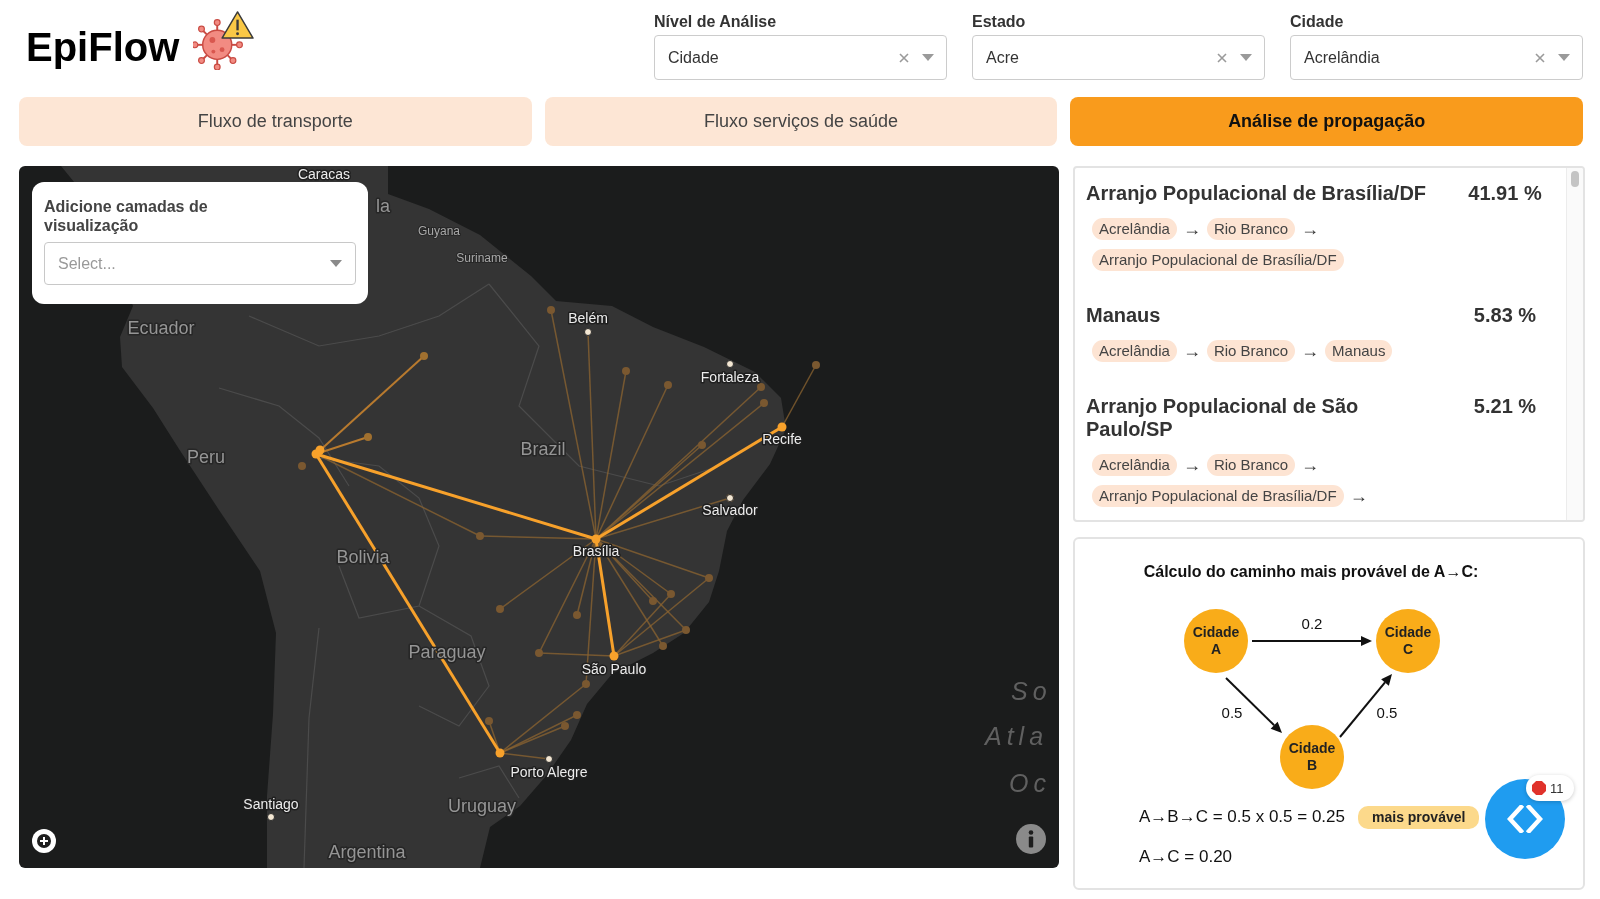 This screenshot has width=1600, height=899. Describe the element at coordinates (1575, 179) in the screenshot. I see `scrollbar-thumb` at that location.